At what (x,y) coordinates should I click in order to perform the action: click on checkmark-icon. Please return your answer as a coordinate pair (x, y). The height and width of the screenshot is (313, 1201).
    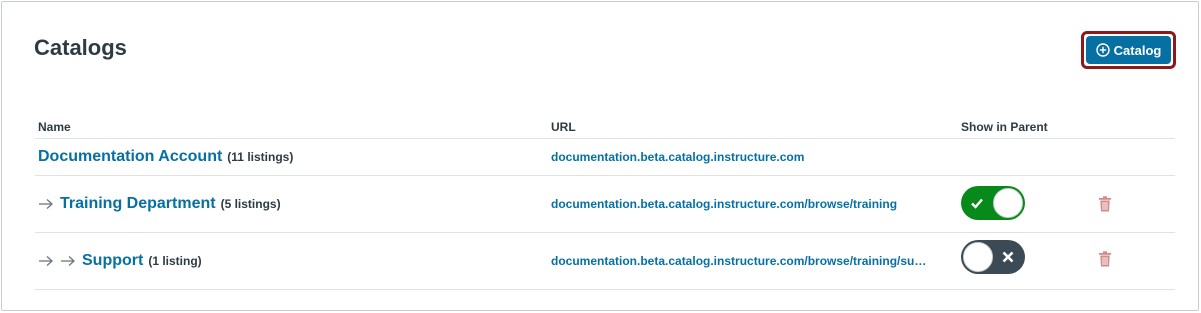
    Looking at the image, I should click on (977, 203).